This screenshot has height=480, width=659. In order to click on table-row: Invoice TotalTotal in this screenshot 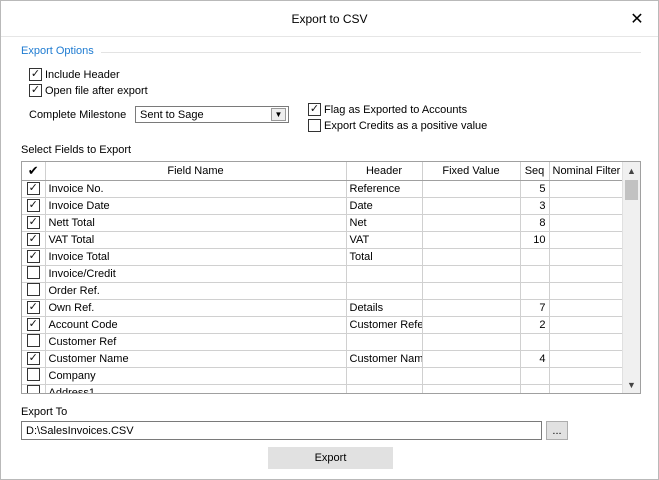, I will do `click(322, 257)`.